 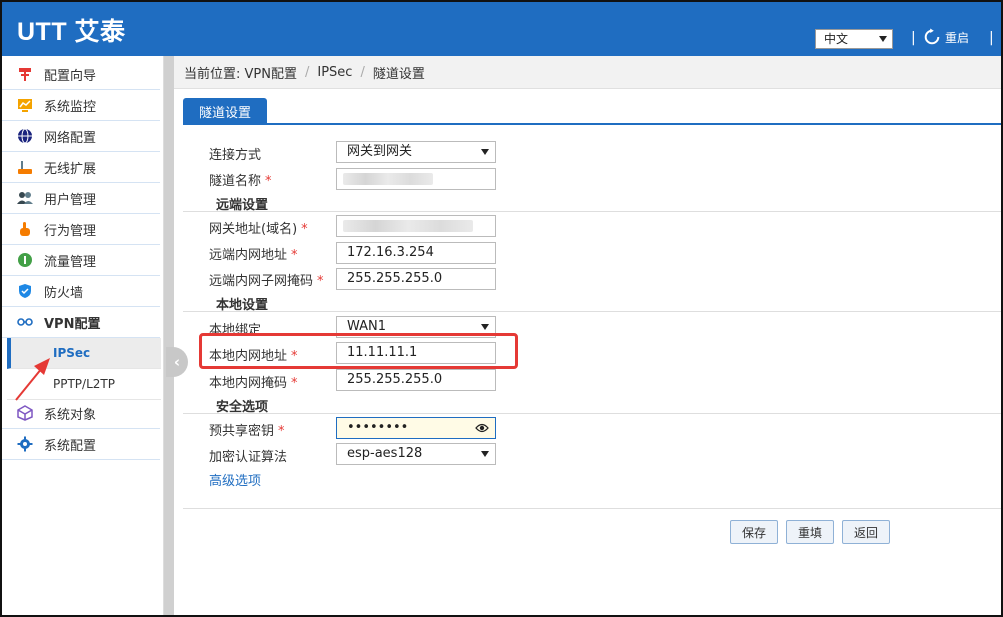 I want to click on sidebar-item-user-management: 用户管理, so click(x=81, y=198).